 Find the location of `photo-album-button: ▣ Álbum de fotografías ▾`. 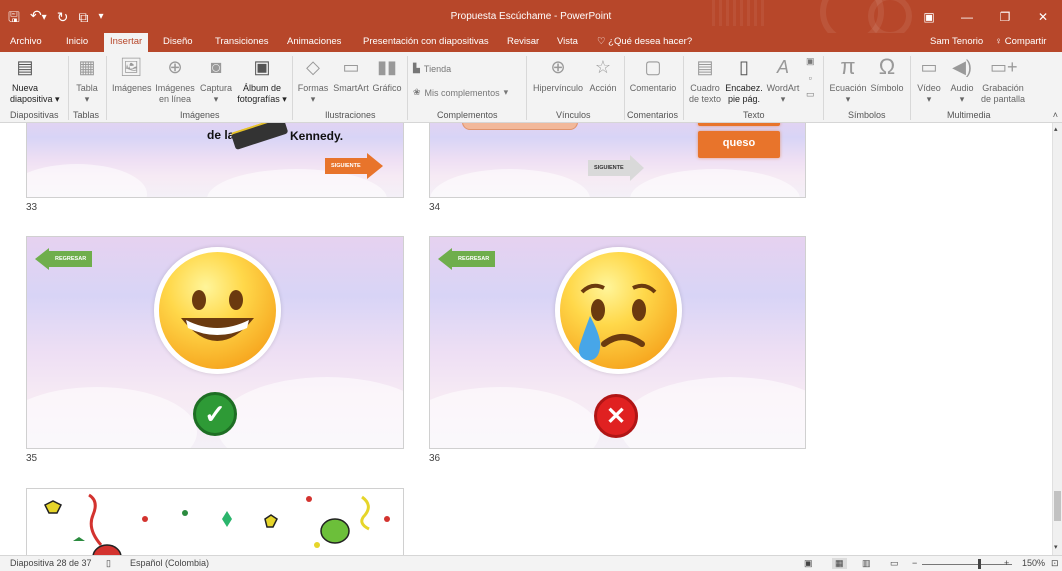

photo-album-button: ▣ Álbum de fotografías ▾ is located at coordinates (262, 79).